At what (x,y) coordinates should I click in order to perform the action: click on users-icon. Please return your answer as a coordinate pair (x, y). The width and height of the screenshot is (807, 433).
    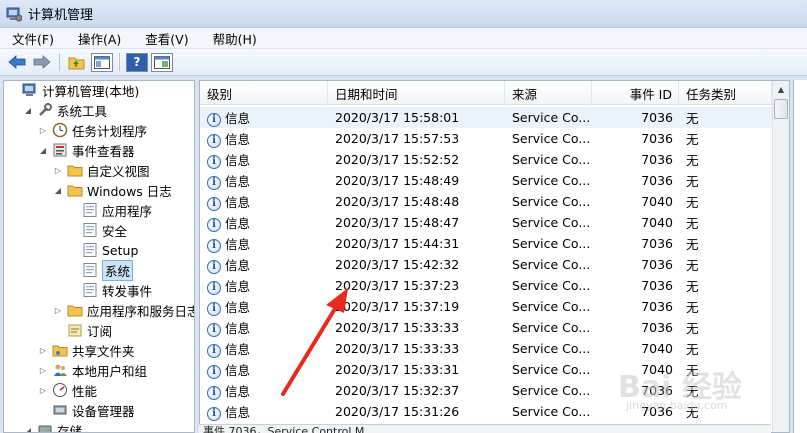
    Looking at the image, I should click on (60, 370).